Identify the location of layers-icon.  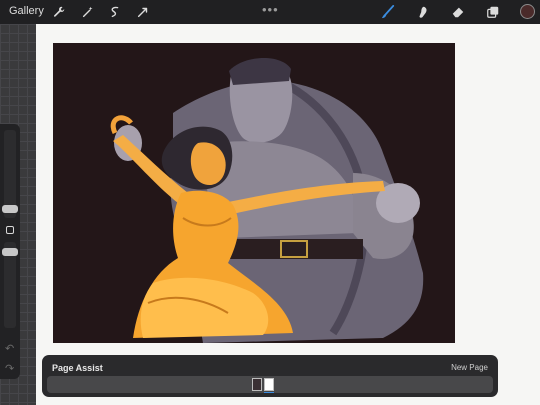
(493, 12).